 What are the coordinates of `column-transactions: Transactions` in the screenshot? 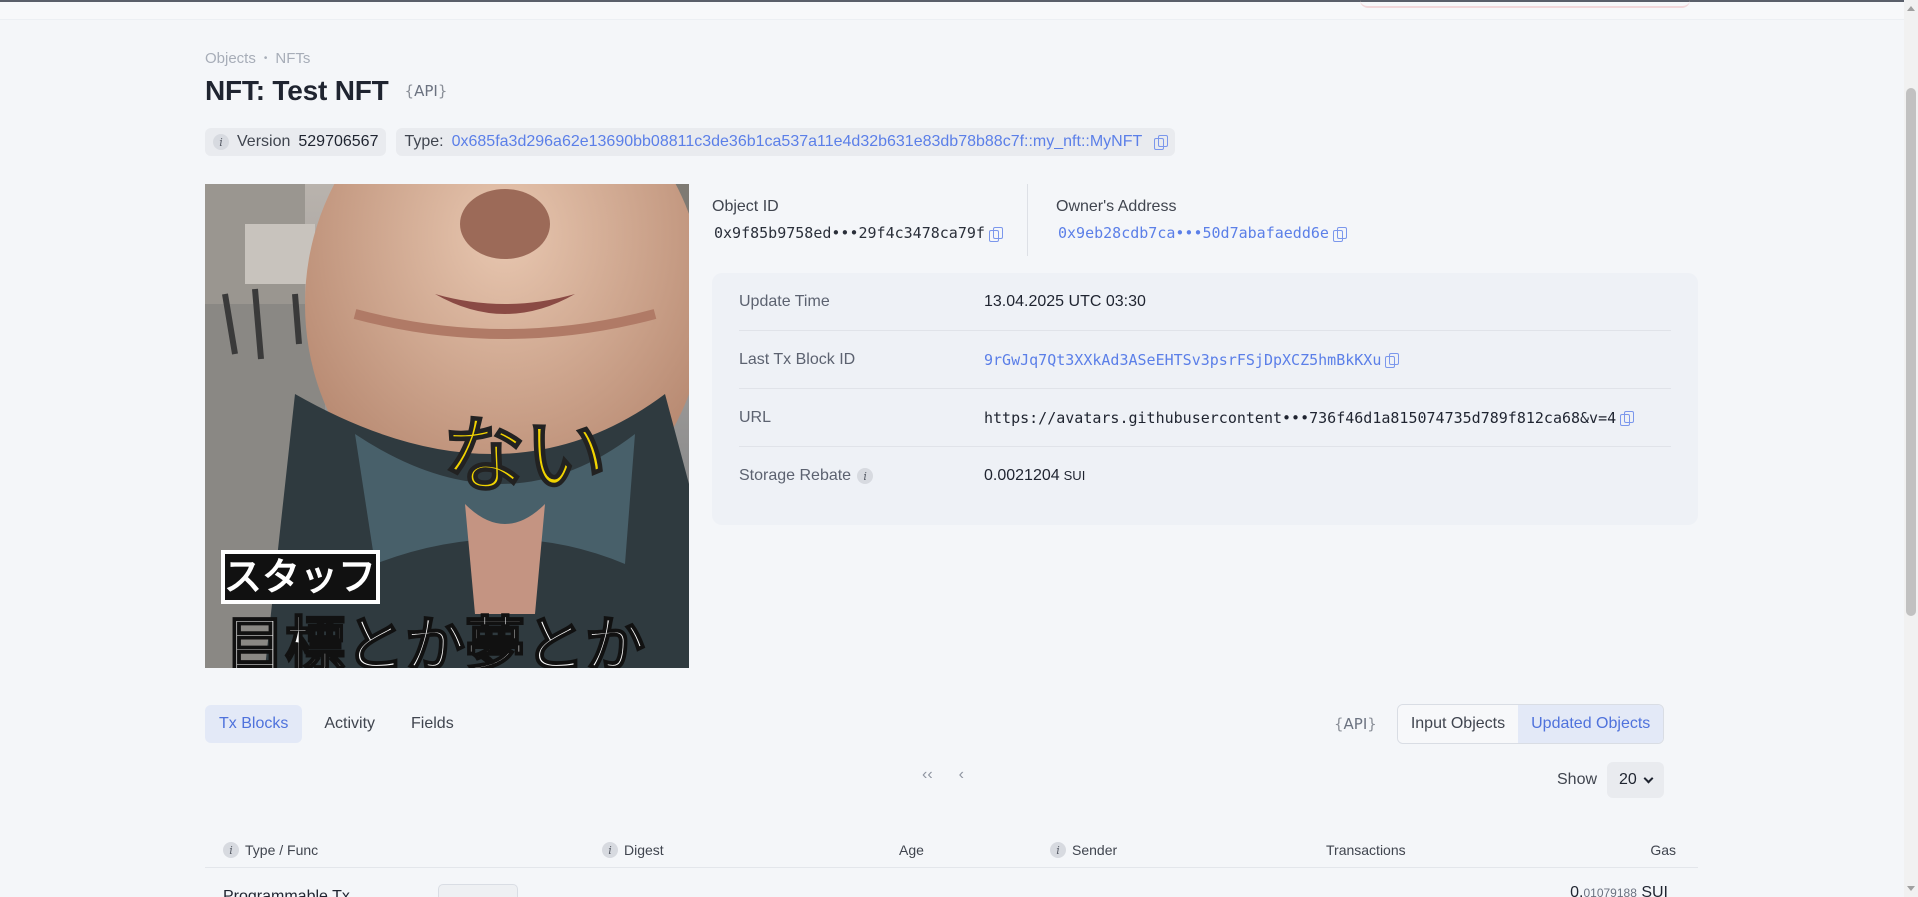 It's located at (1366, 850).